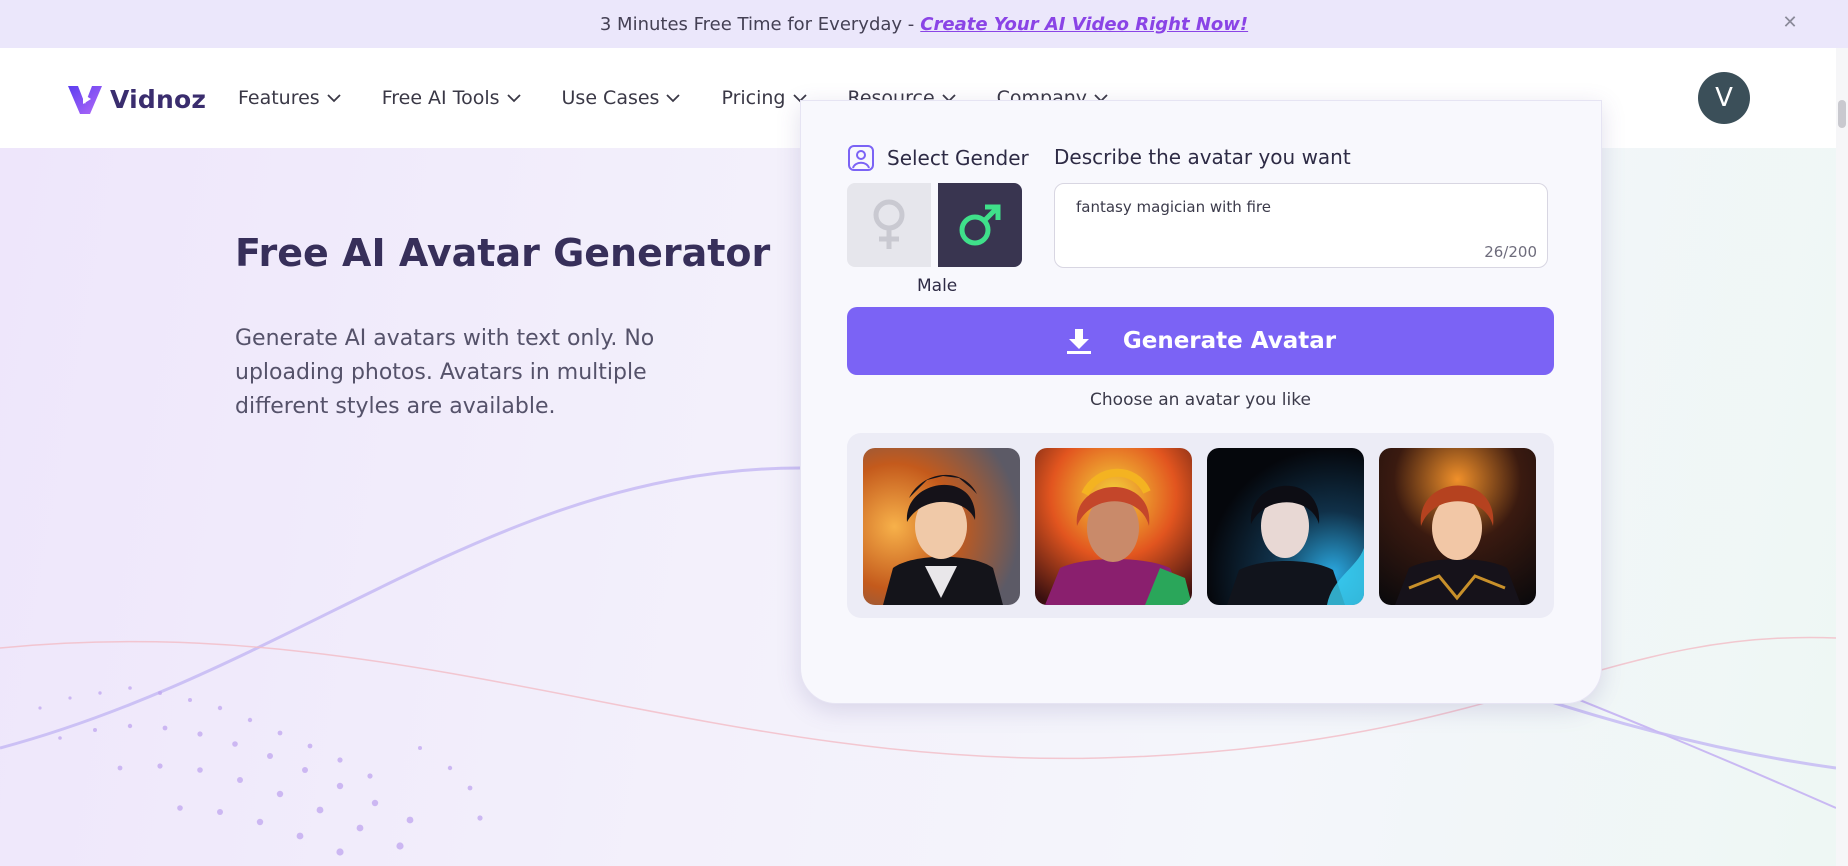  What do you see at coordinates (85, 100) in the screenshot?
I see `logo-icon` at bounding box center [85, 100].